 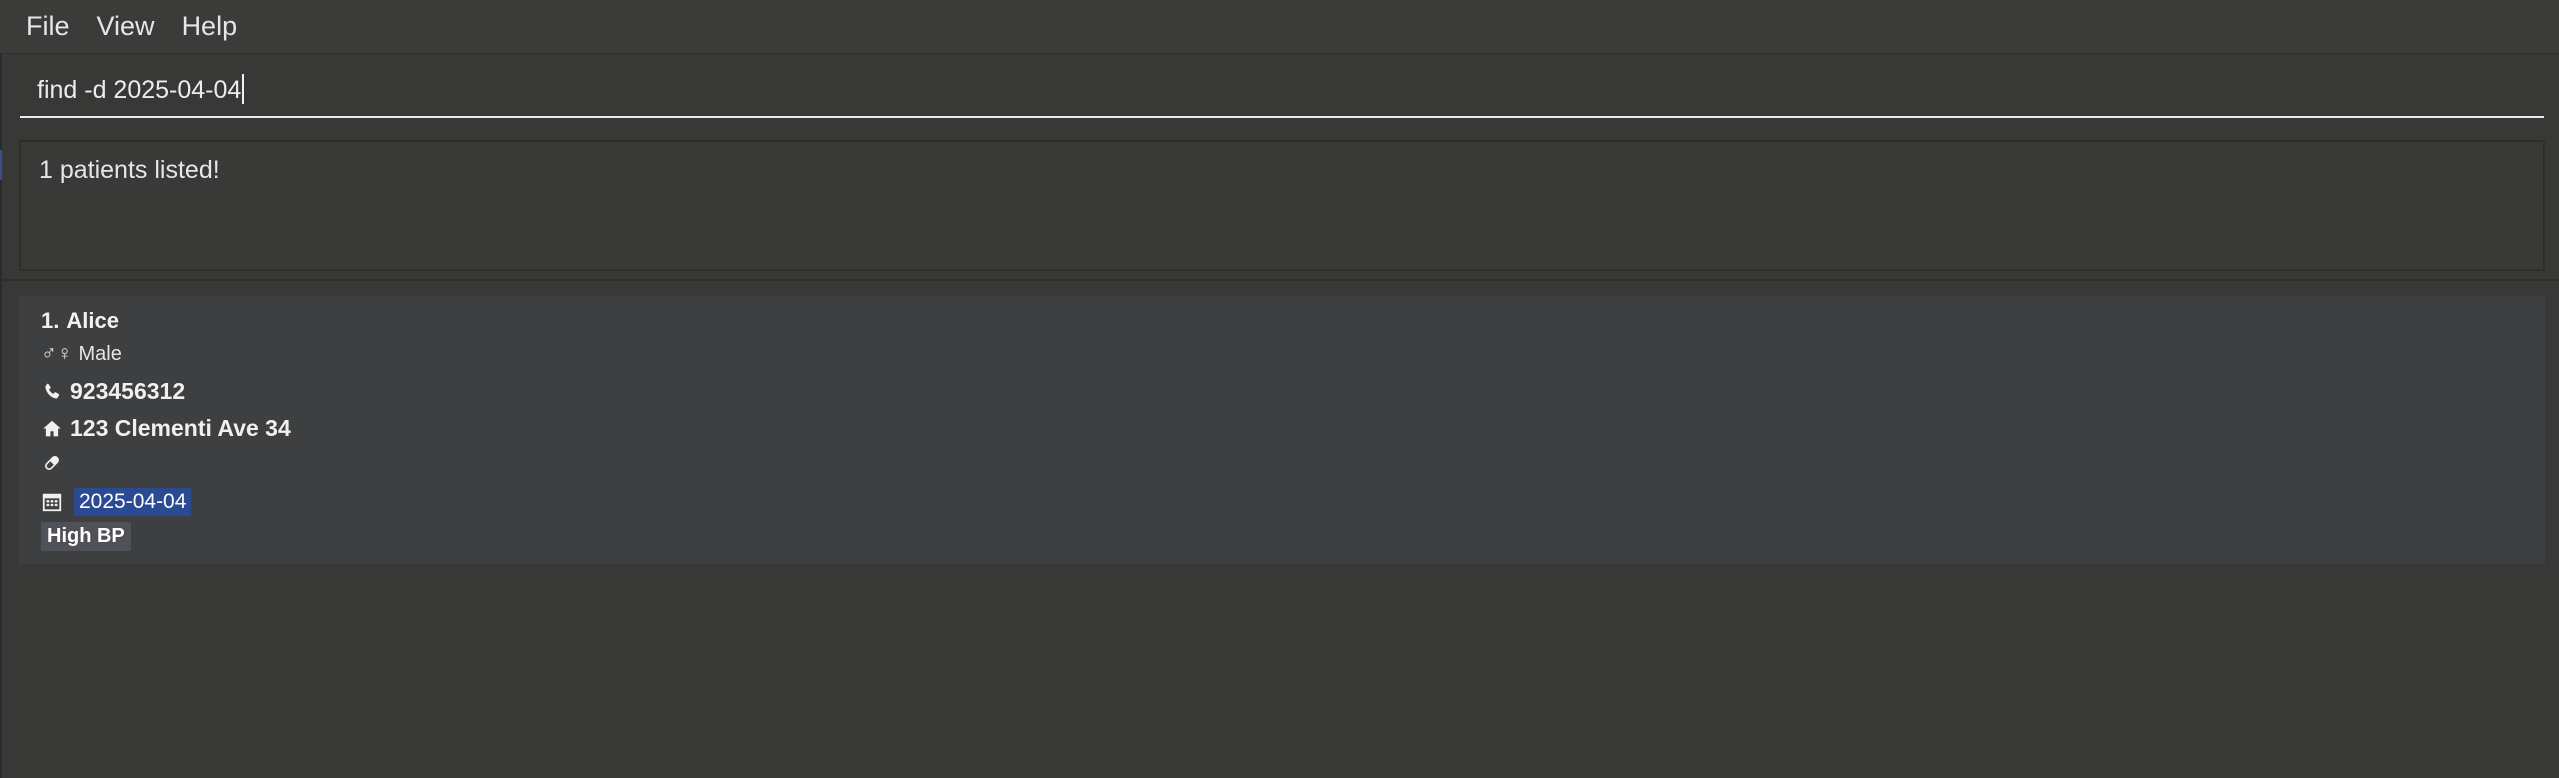 I want to click on patient-appointment-row: 2025-04-04, so click(x=116, y=502).